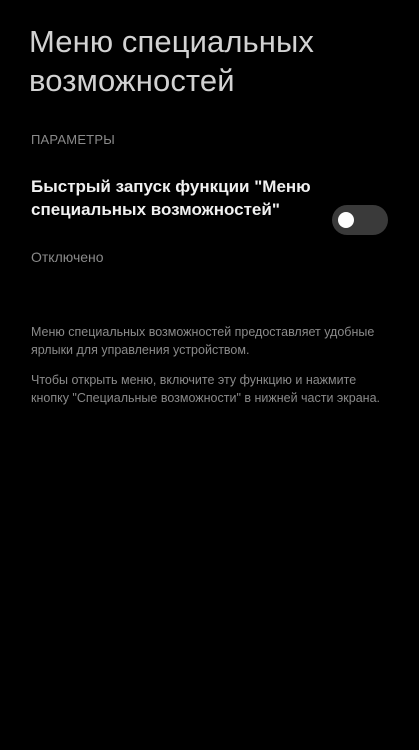  I want to click on page-title: Меню специальных возможностей, so click(171, 61).